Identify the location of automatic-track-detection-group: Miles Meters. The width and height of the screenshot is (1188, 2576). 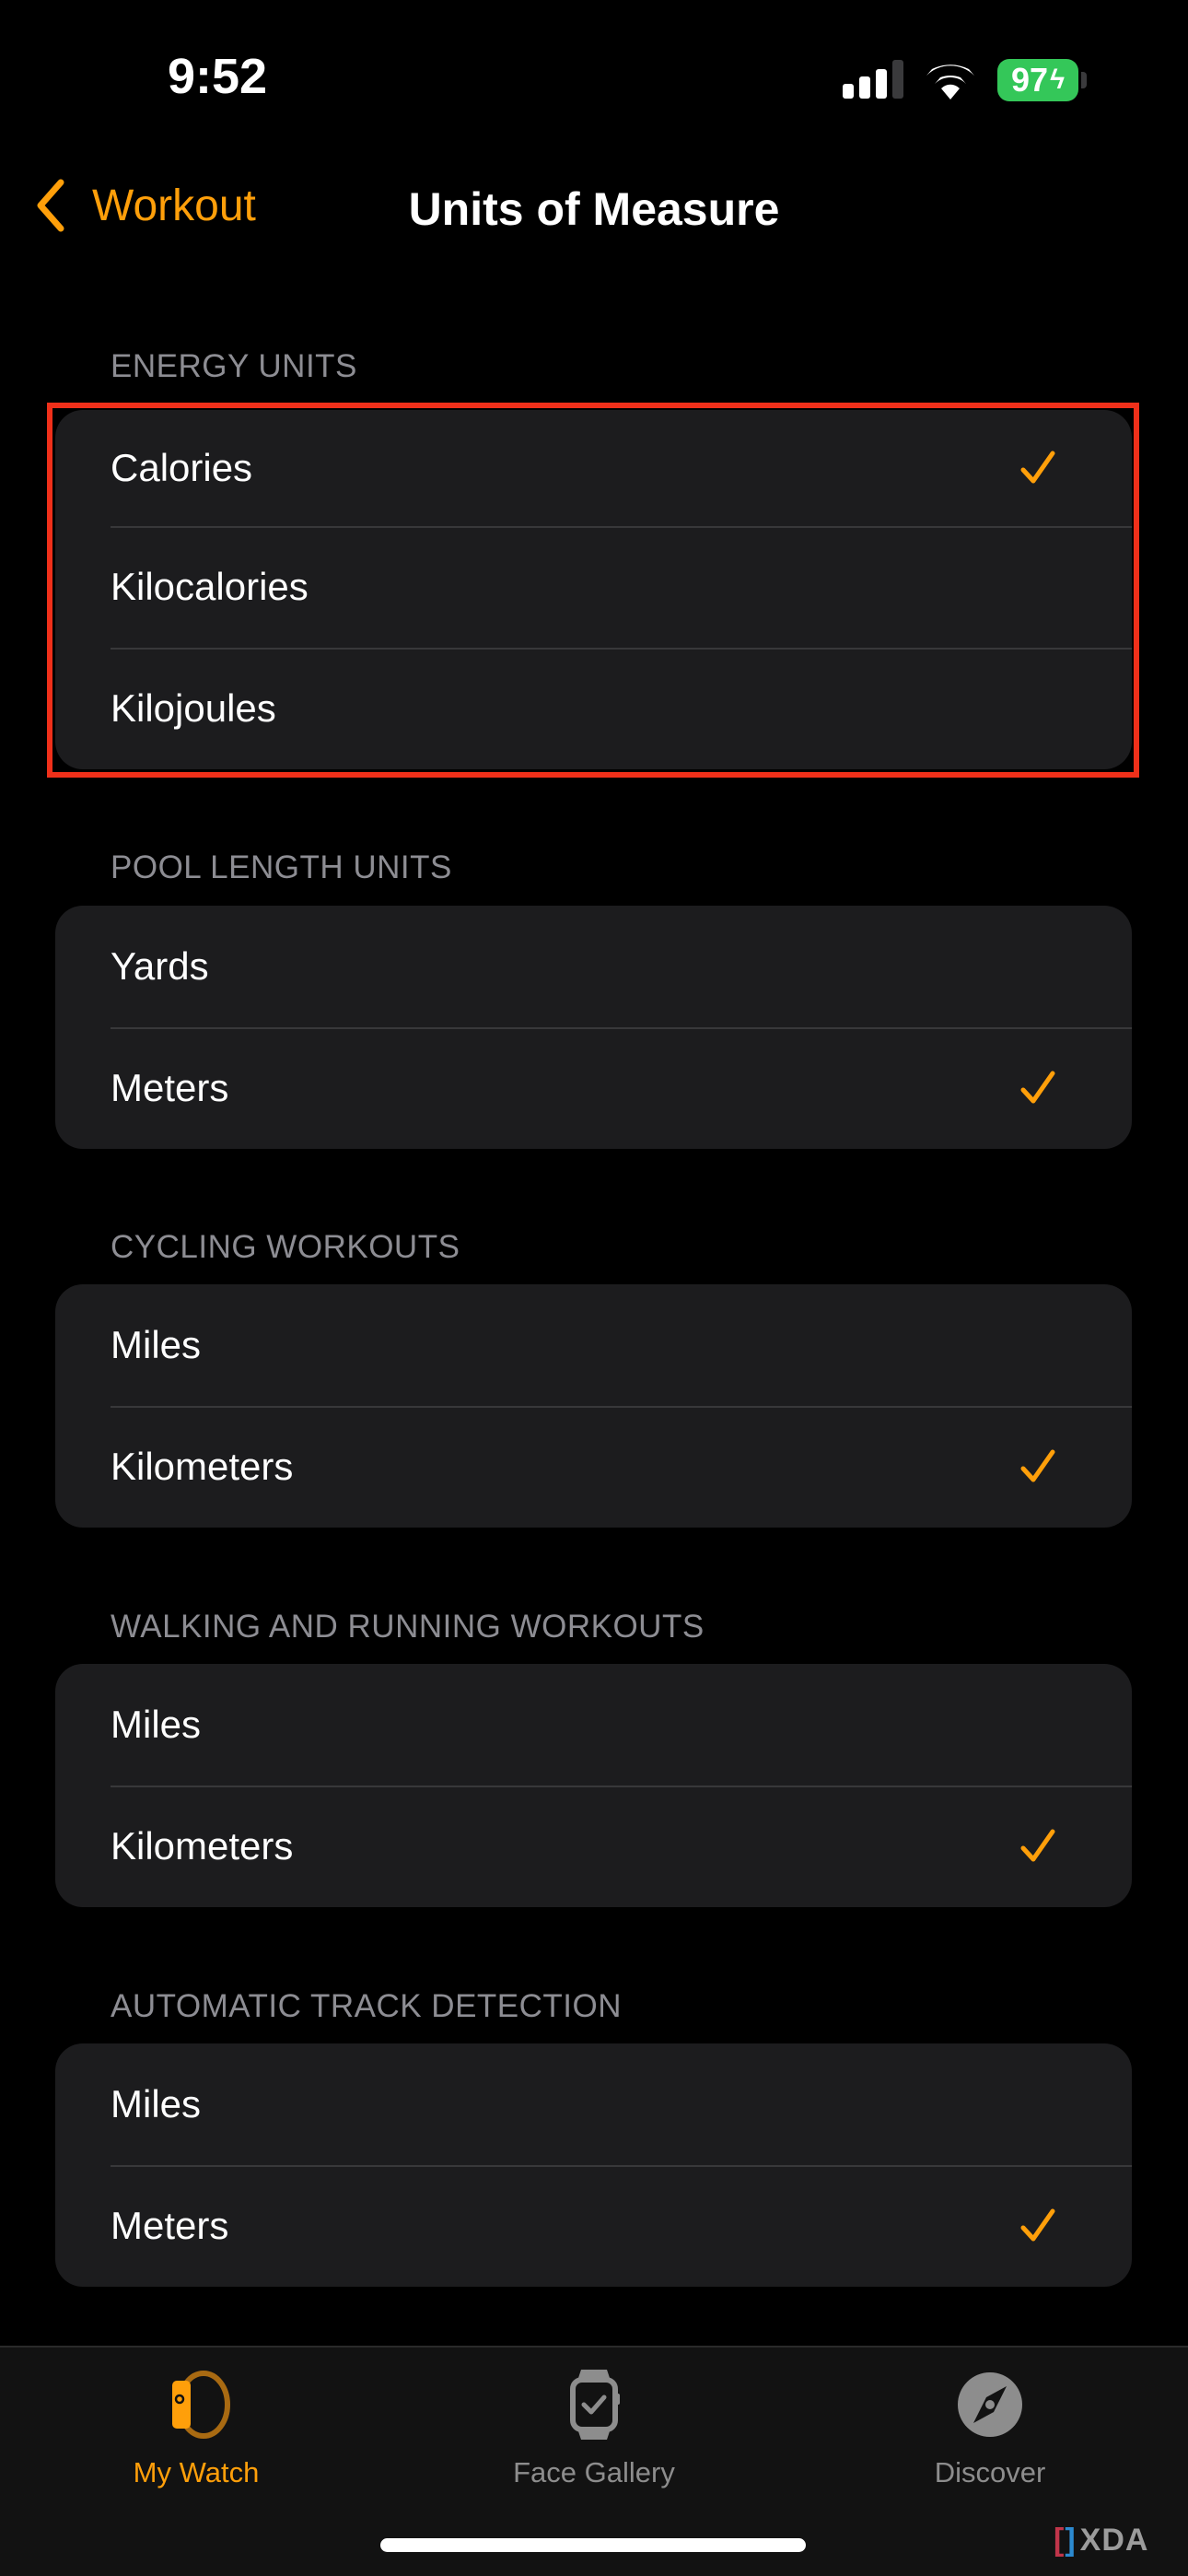
(593, 2165).